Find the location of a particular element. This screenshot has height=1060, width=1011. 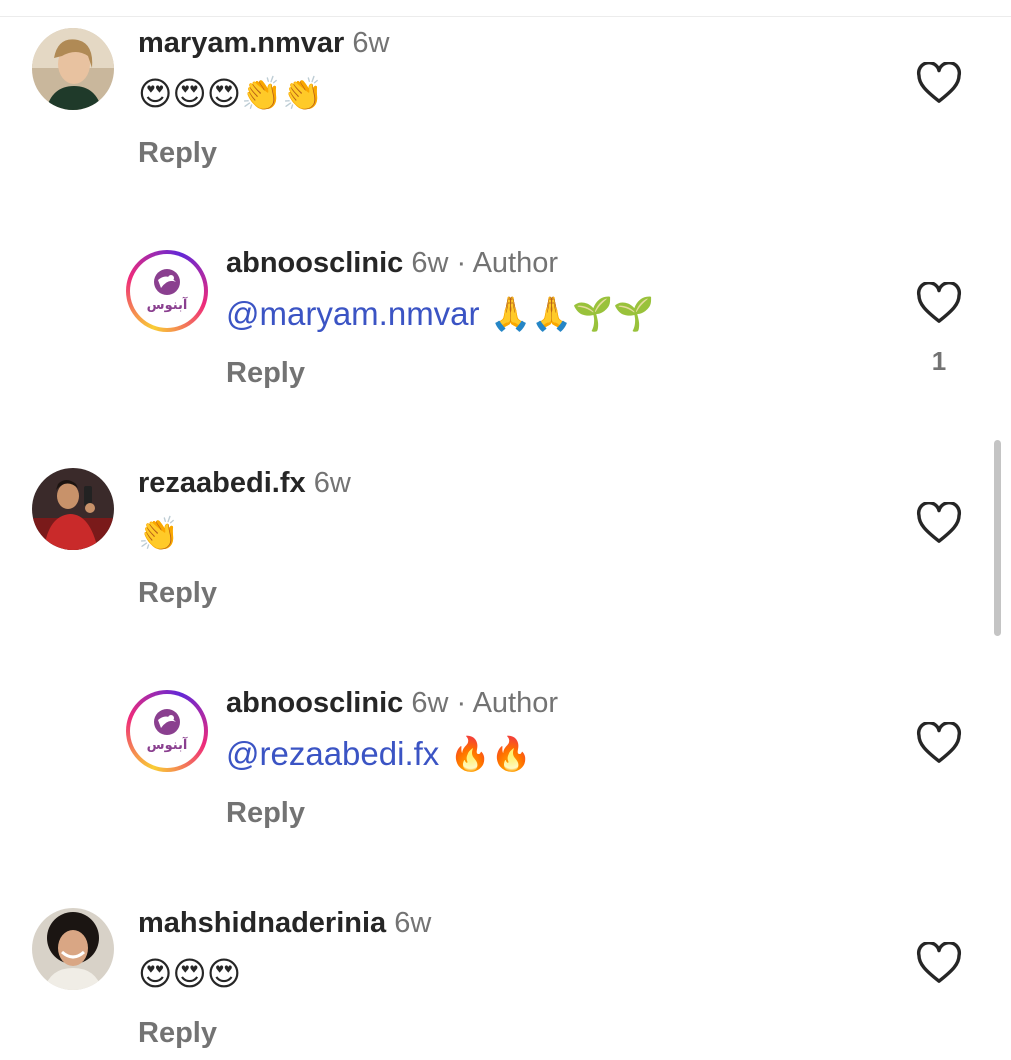

top-divider is located at coordinates (505, 16).